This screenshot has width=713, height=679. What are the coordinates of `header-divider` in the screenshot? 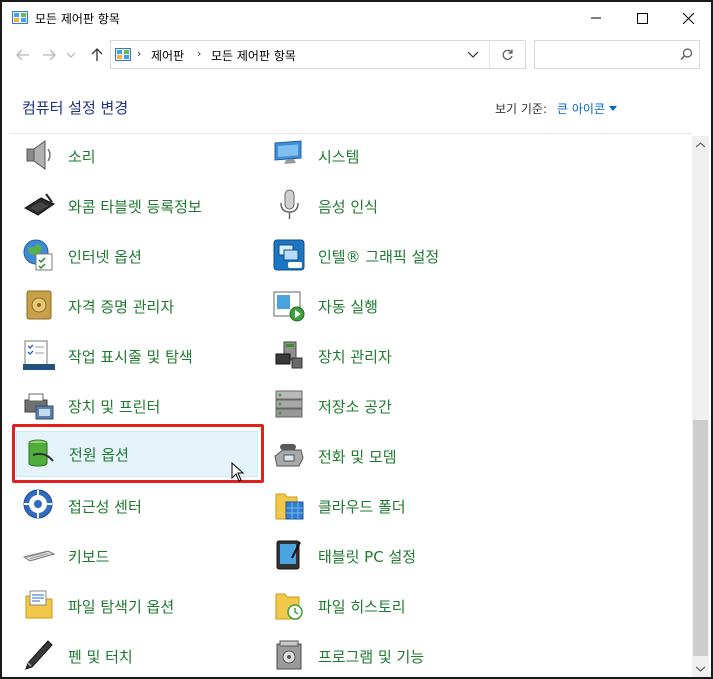 It's located at (351, 133).